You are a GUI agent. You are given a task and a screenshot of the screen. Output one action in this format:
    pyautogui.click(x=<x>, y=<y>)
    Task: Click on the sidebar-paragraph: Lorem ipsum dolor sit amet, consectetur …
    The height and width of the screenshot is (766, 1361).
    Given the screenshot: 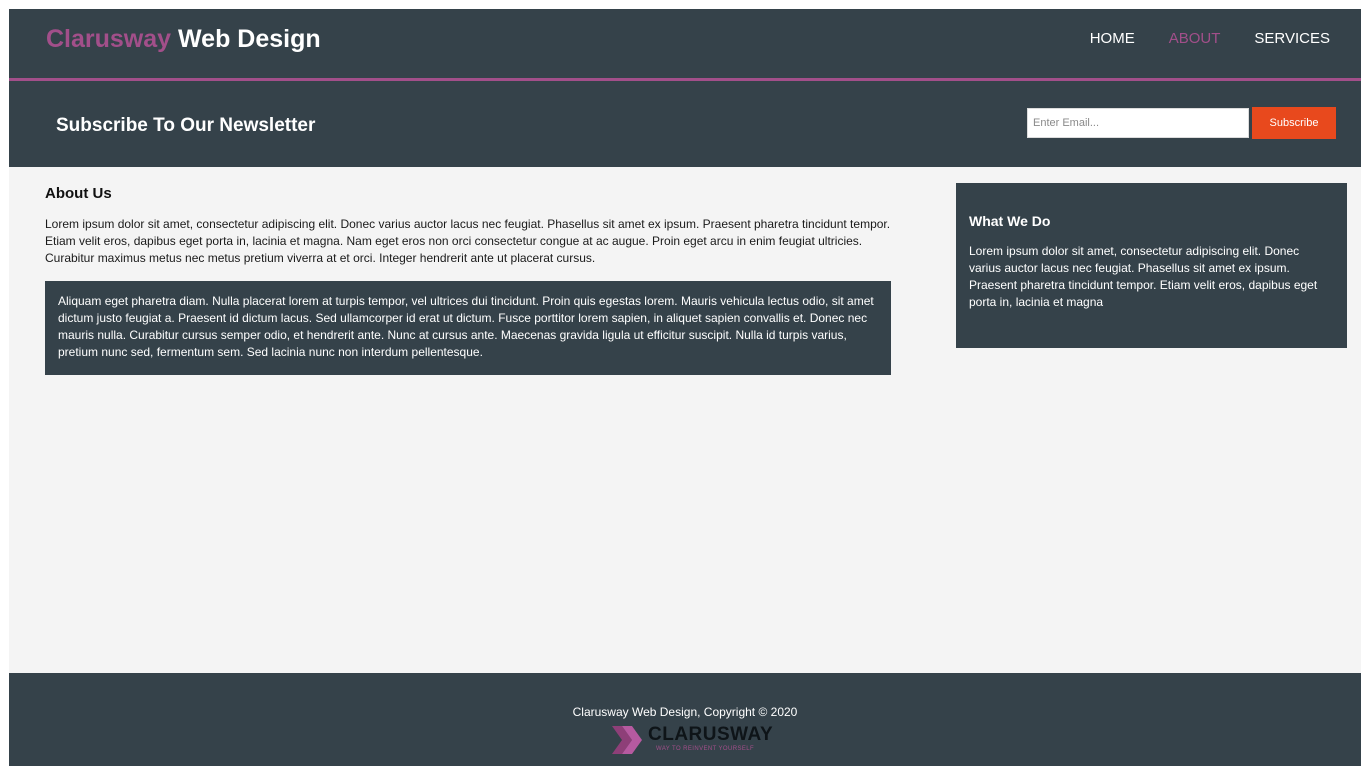 What is the action you would take?
    pyautogui.click(x=1143, y=276)
    